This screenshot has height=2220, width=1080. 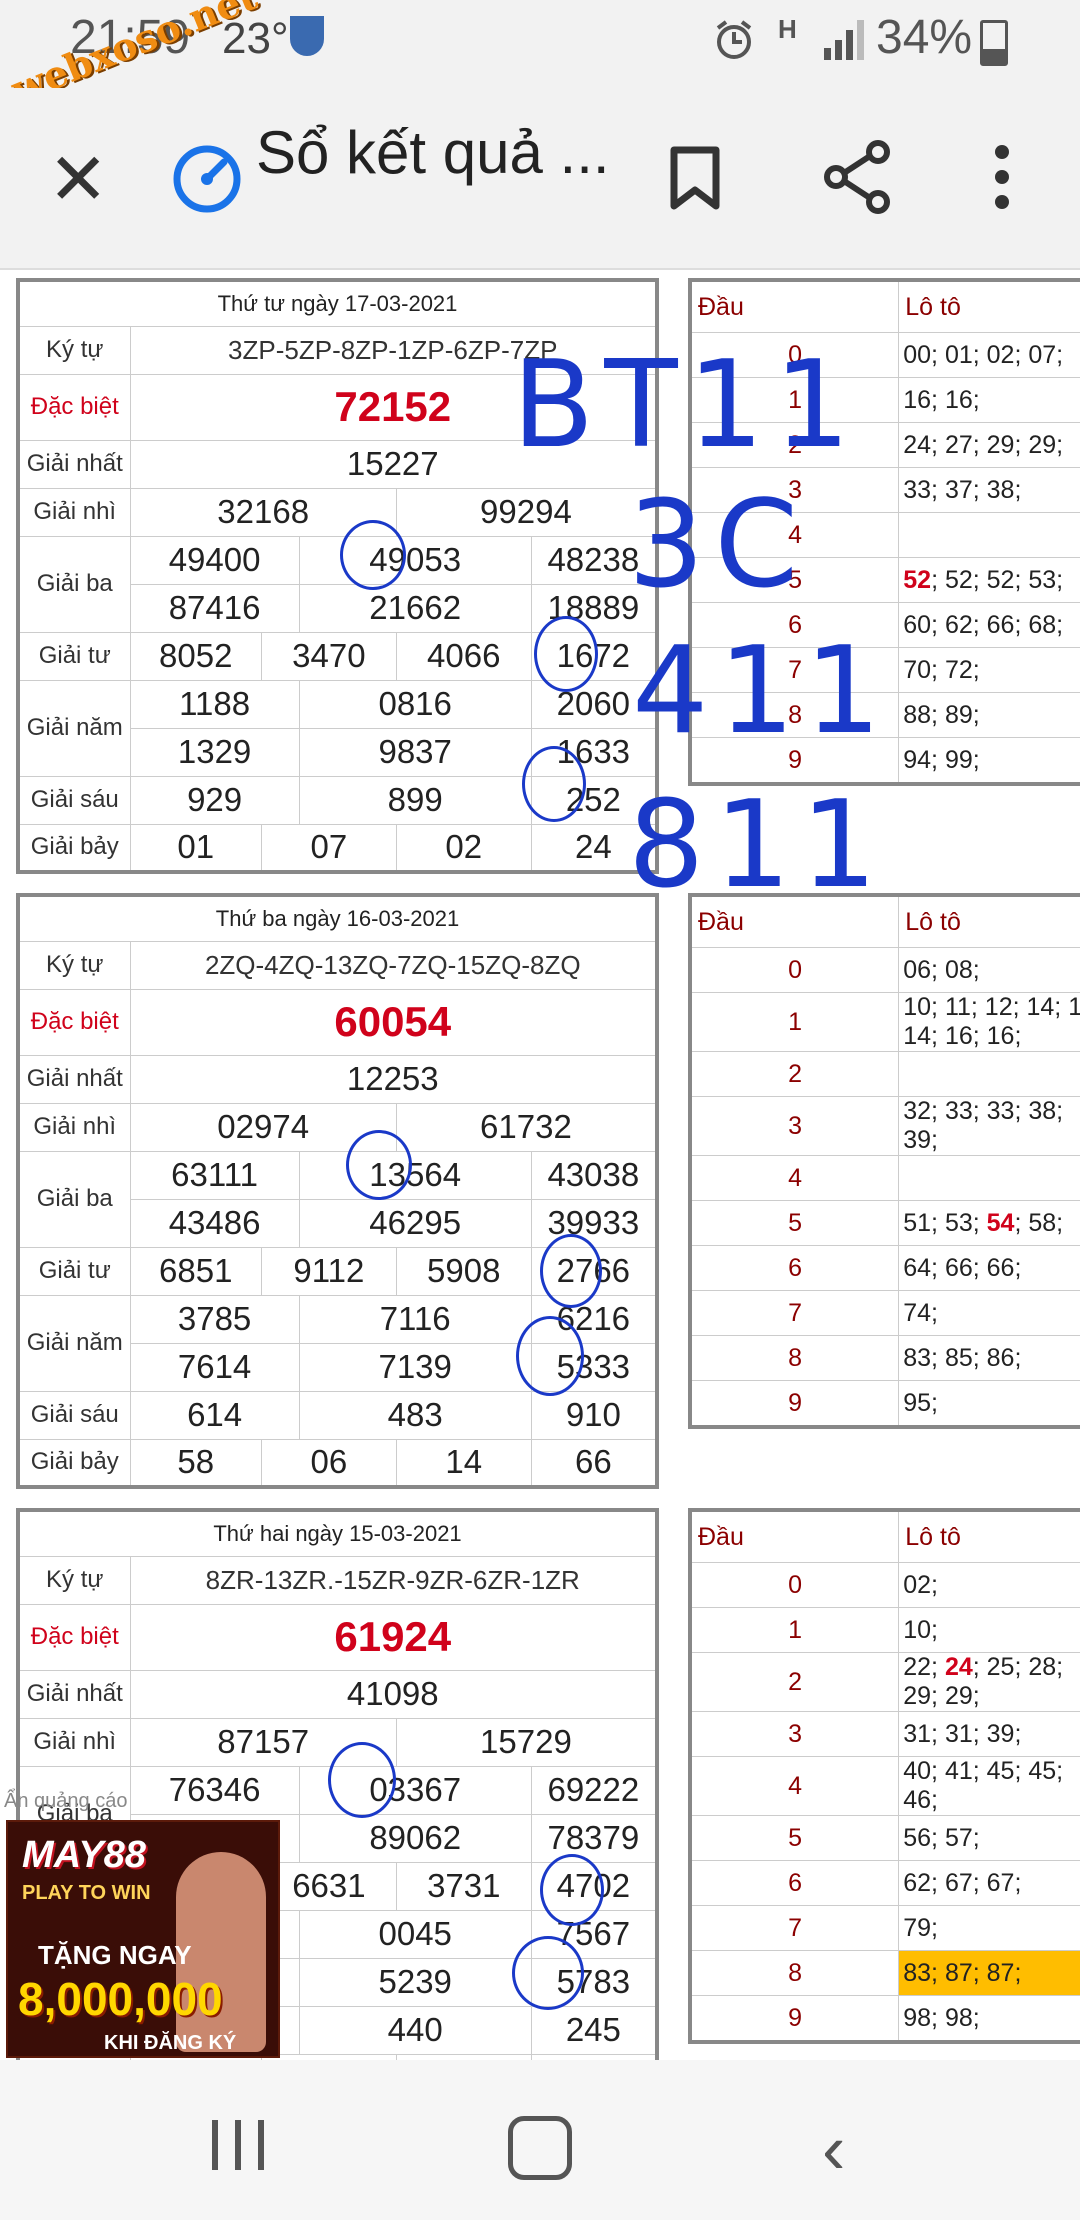 What do you see at coordinates (983, 354) in the screenshot?
I see `loto-number: 00; 01; 02; 07;` at bounding box center [983, 354].